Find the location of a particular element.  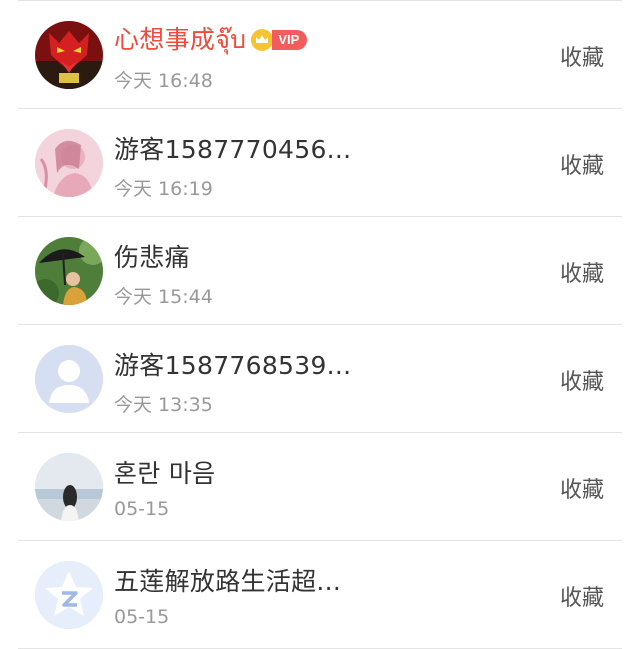

timestamp: 今天 16:19 is located at coordinates (163, 189).